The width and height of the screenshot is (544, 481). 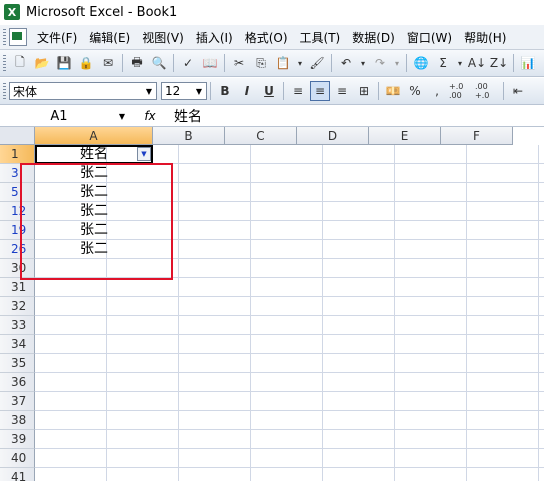 What do you see at coordinates (460, 63) in the screenshot?
I see `autosum-dropdown-icon: ▾` at bounding box center [460, 63].